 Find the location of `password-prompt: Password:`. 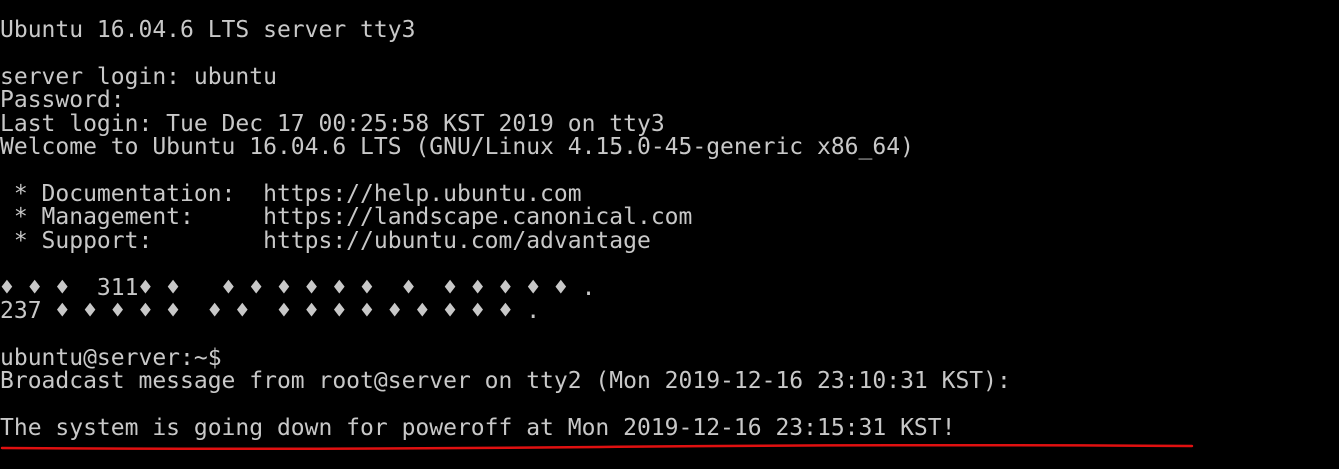

password-prompt: Password: is located at coordinates (62, 100).